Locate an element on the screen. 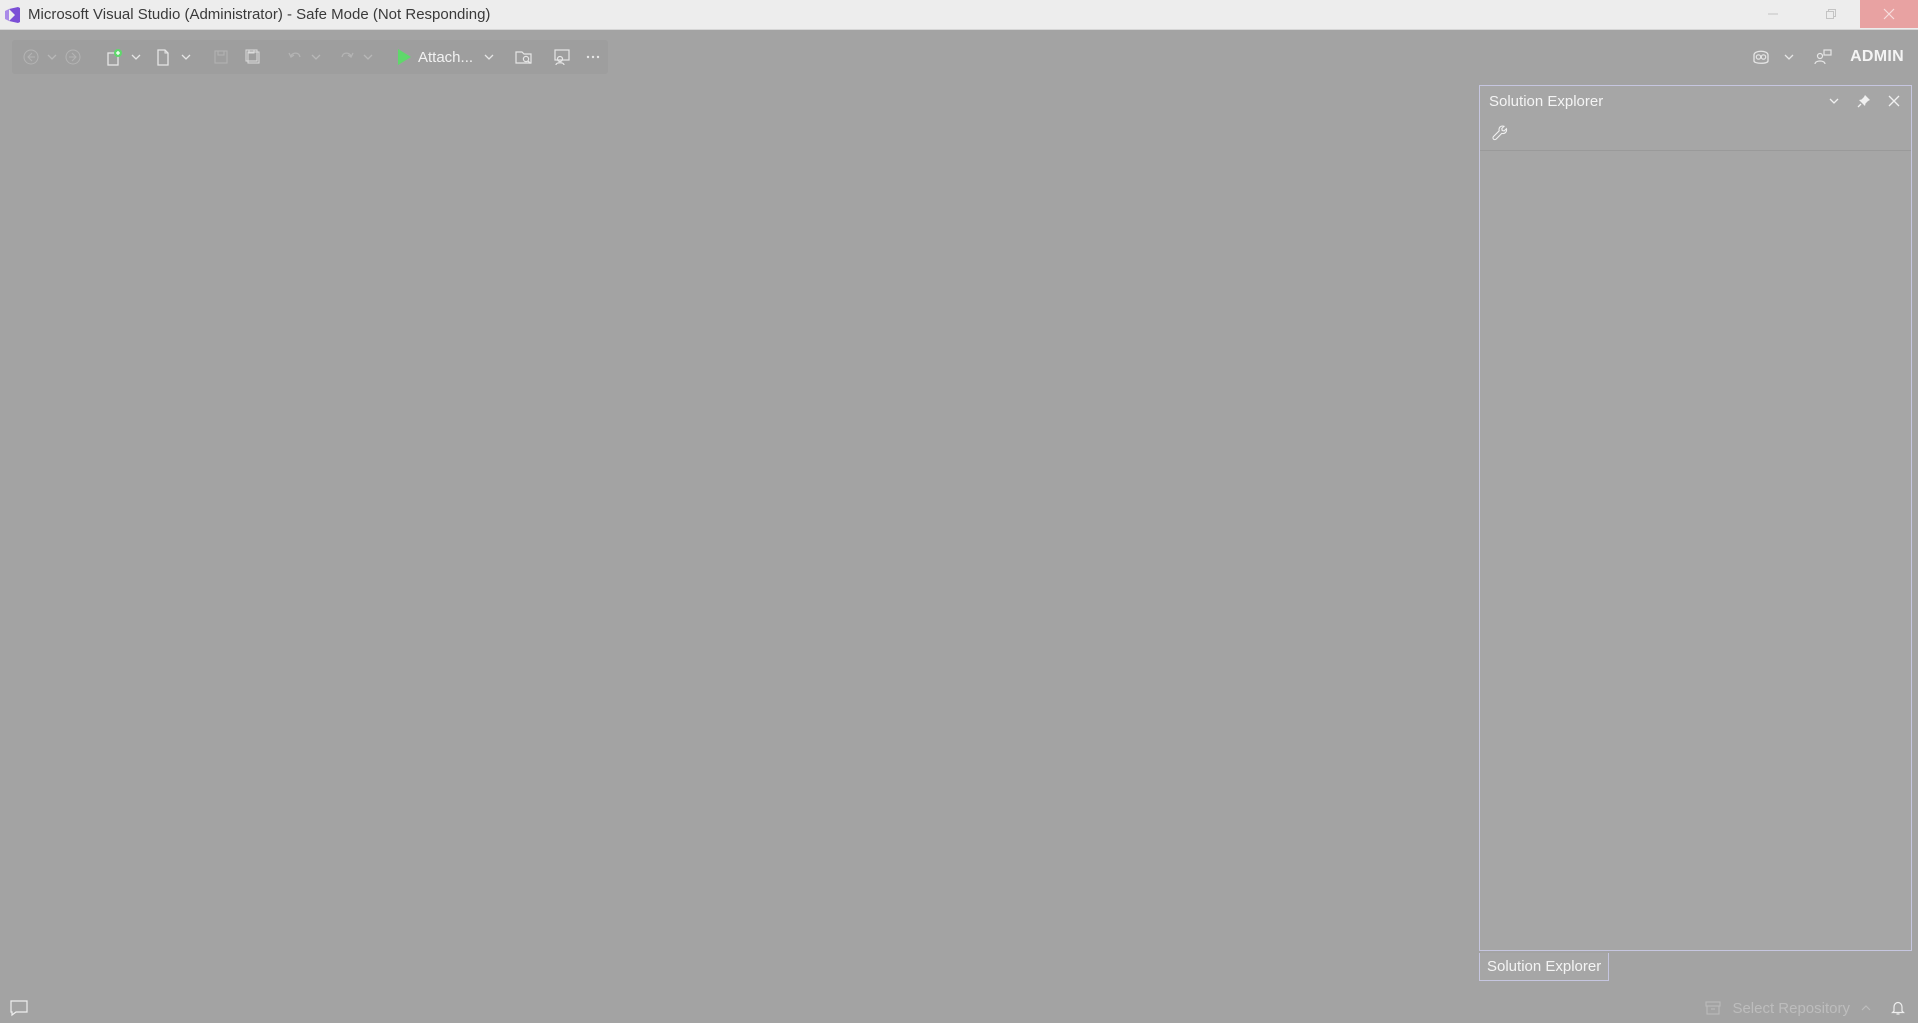 This screenshot has width=1918, height=1023. navigate-forward-button is located at coordinates (73, 57).